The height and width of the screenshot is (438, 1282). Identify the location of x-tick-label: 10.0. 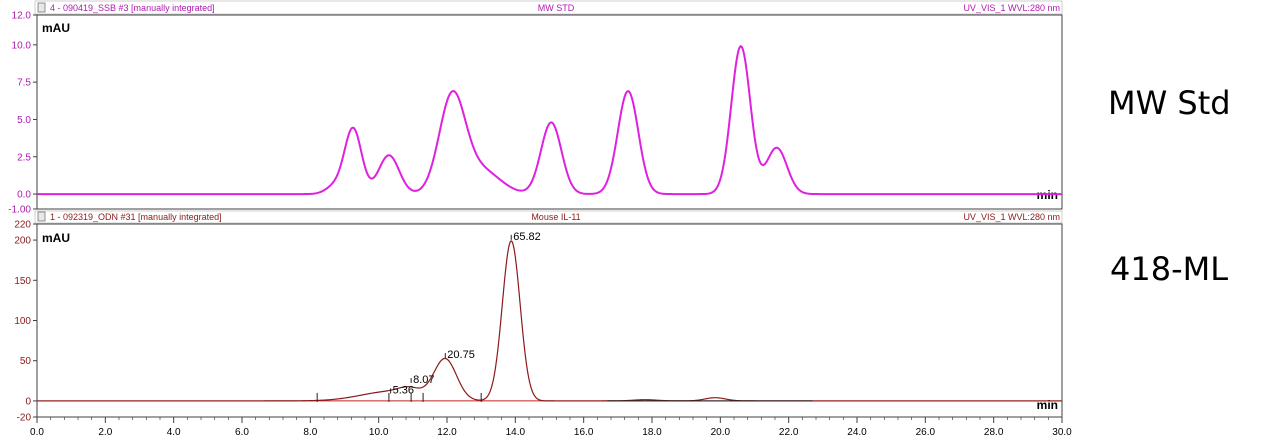
(379, 432).